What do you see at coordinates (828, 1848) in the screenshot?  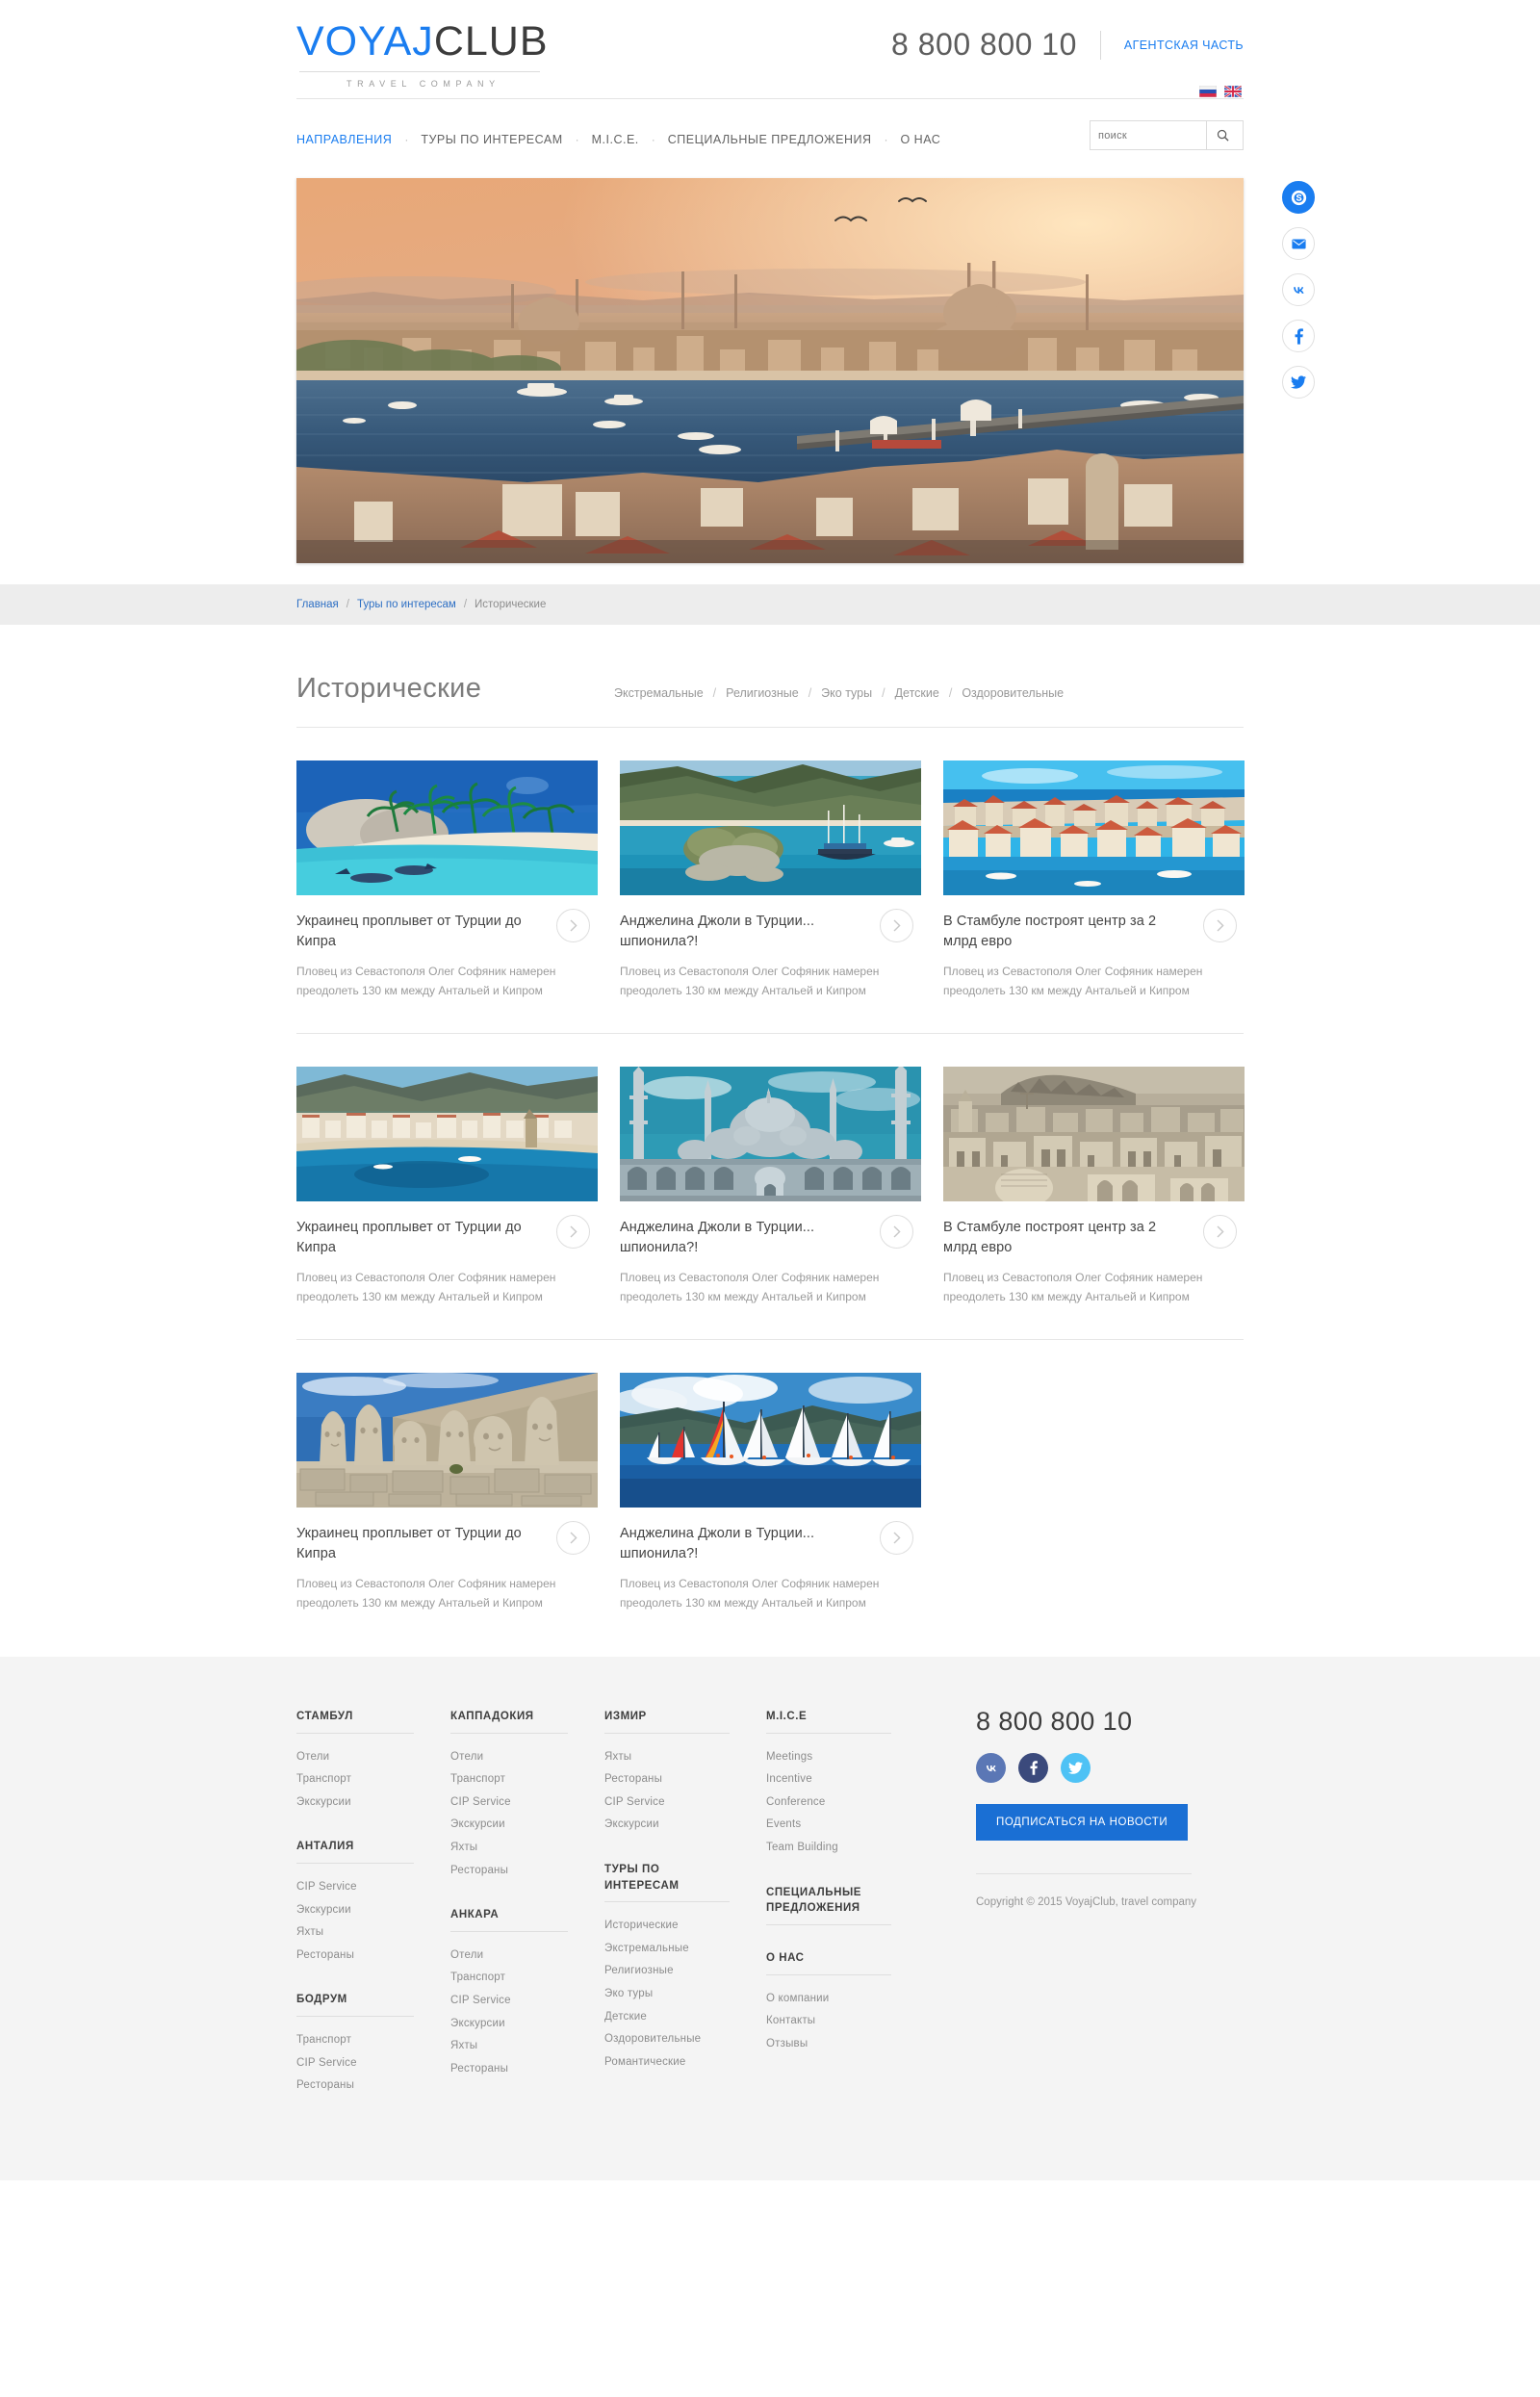 I see `footer-link: Team Building` at bounding box center [828, 1848].